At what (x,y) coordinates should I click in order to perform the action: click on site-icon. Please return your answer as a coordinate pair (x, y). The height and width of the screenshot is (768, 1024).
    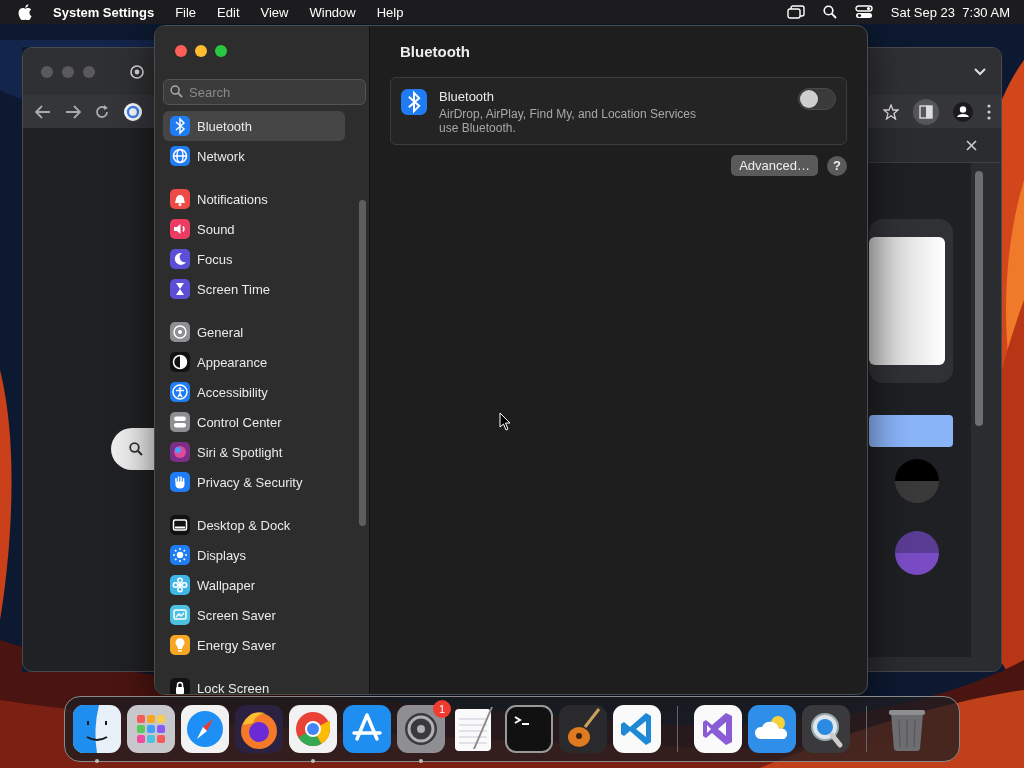
    Looking at the image, I should click on (133, 111).